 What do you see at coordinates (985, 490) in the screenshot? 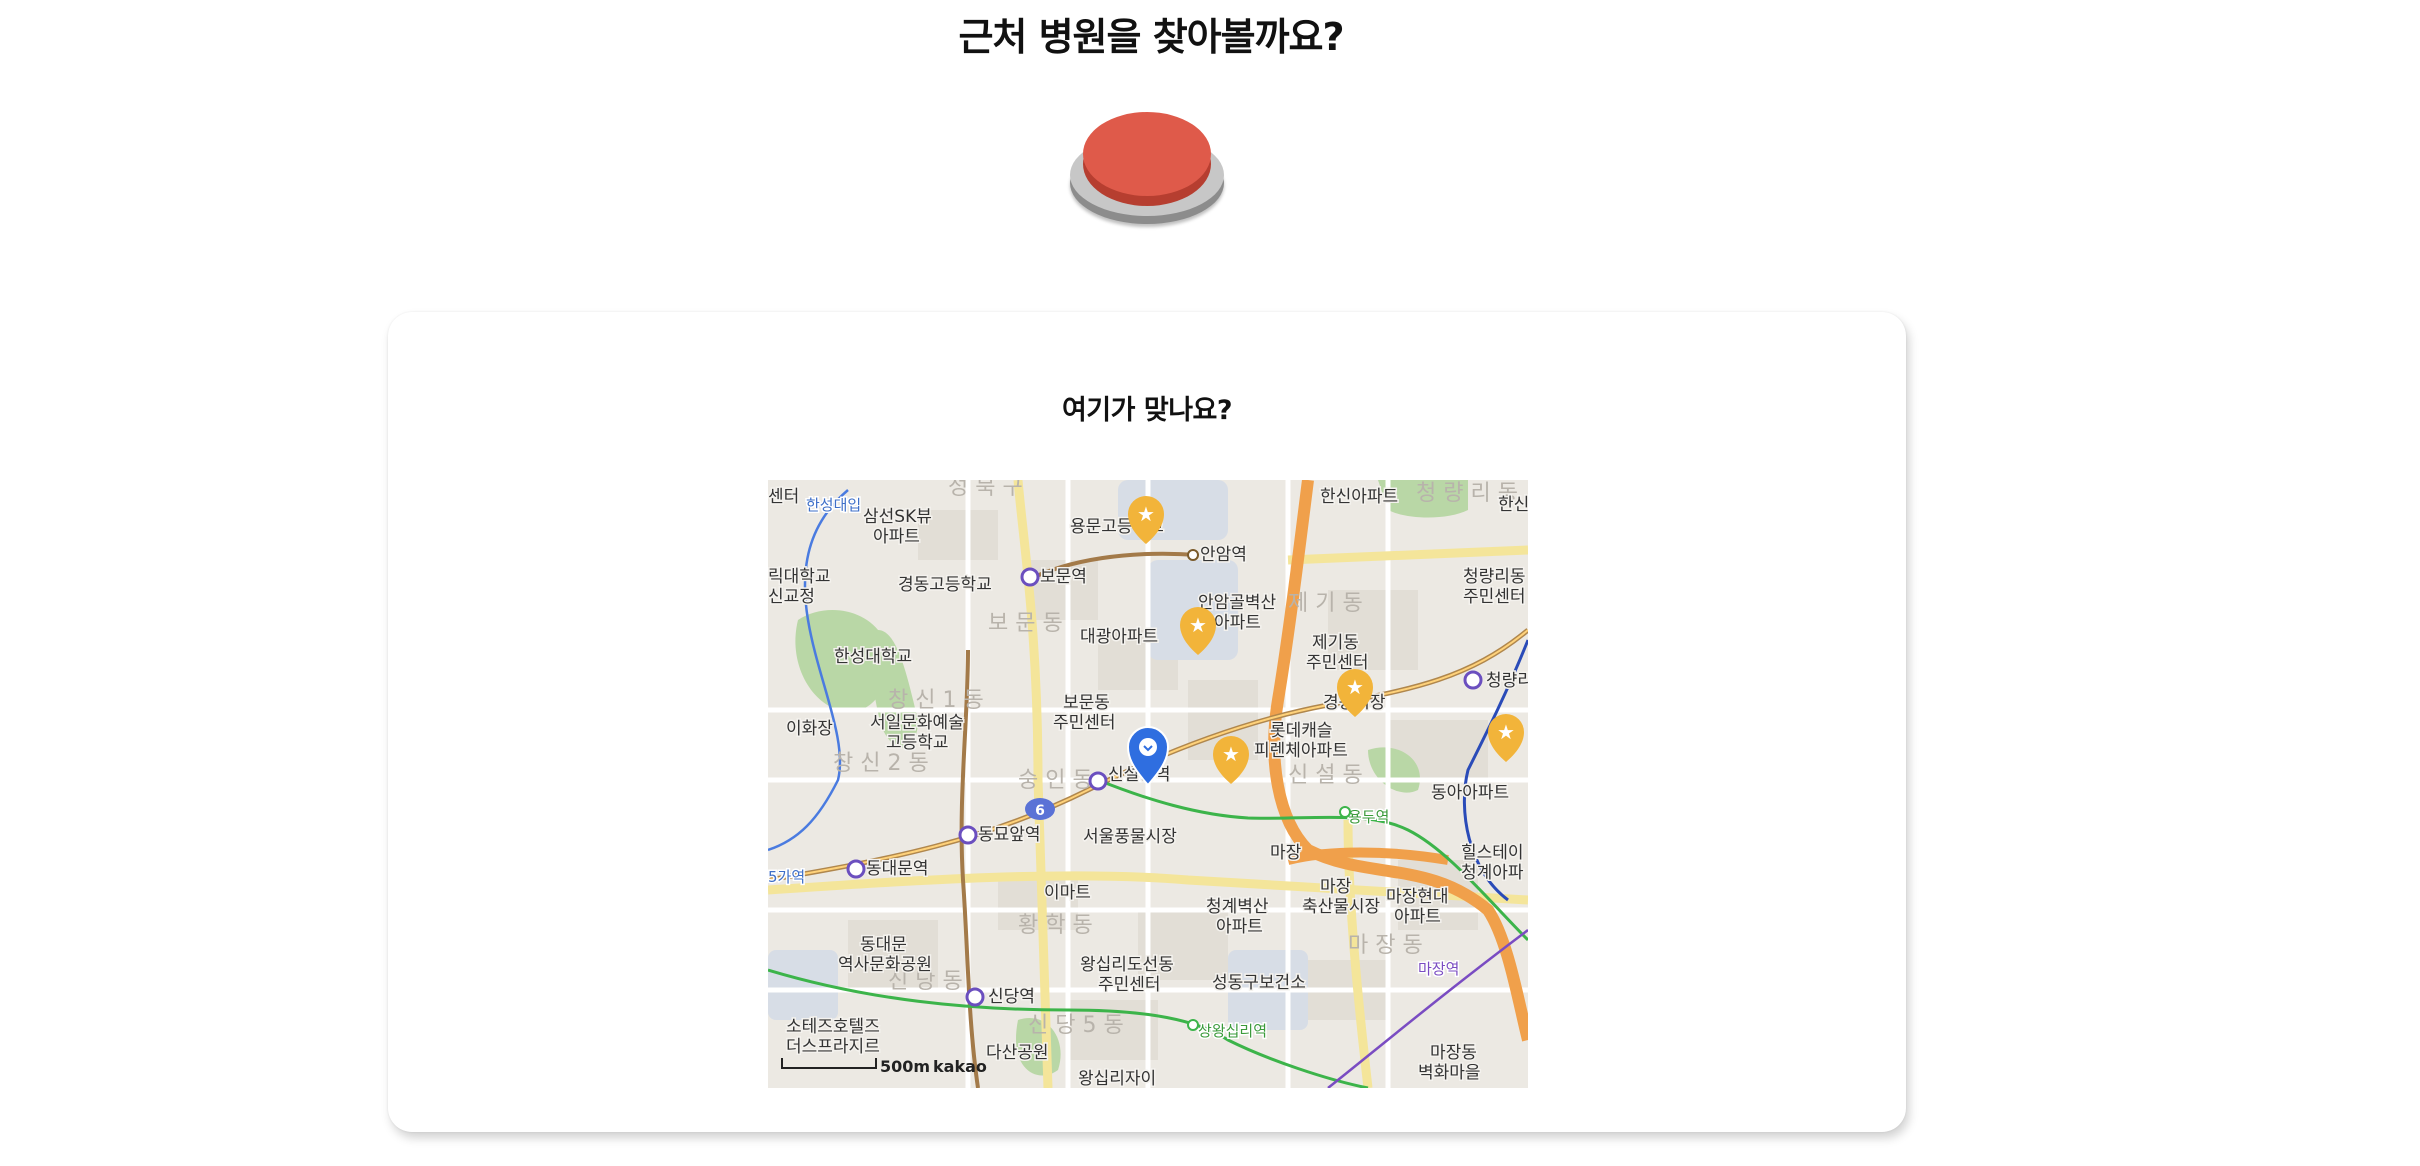
I see `district-label: 성 북 구` at bounding box center [985, 490].